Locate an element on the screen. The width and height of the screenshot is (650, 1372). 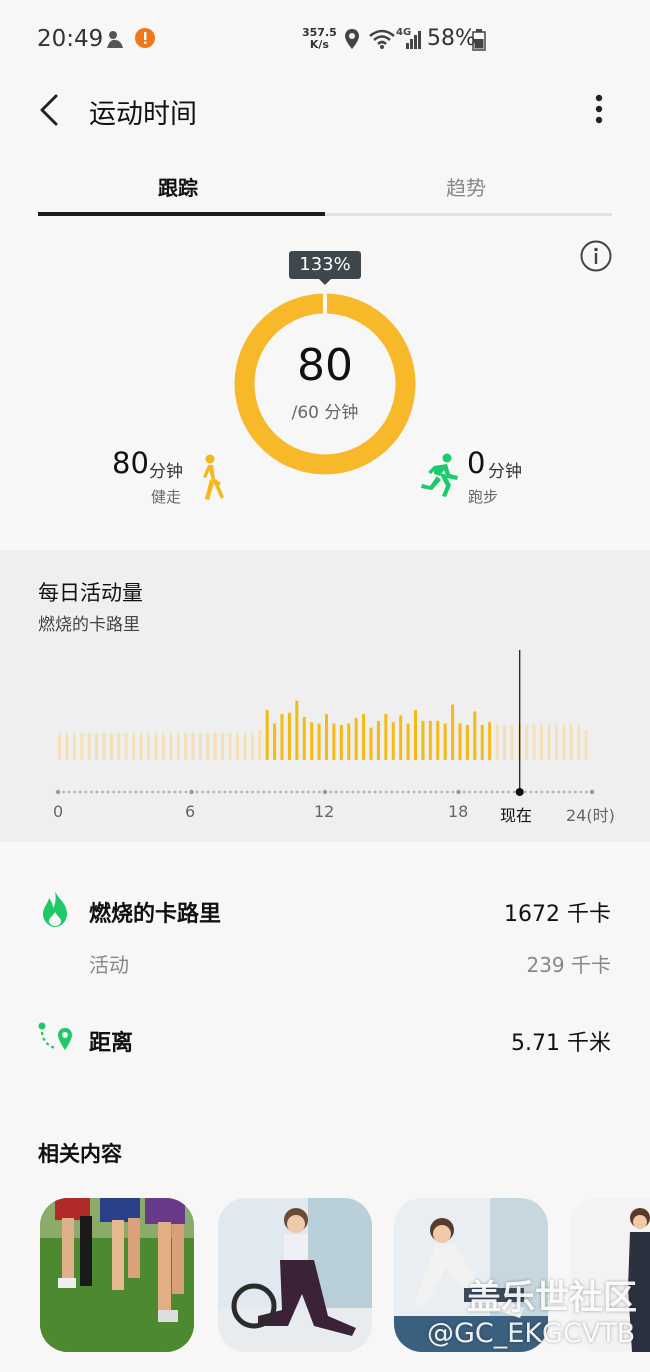
x-tick-18: 18 is located at coordinates (458, 811).